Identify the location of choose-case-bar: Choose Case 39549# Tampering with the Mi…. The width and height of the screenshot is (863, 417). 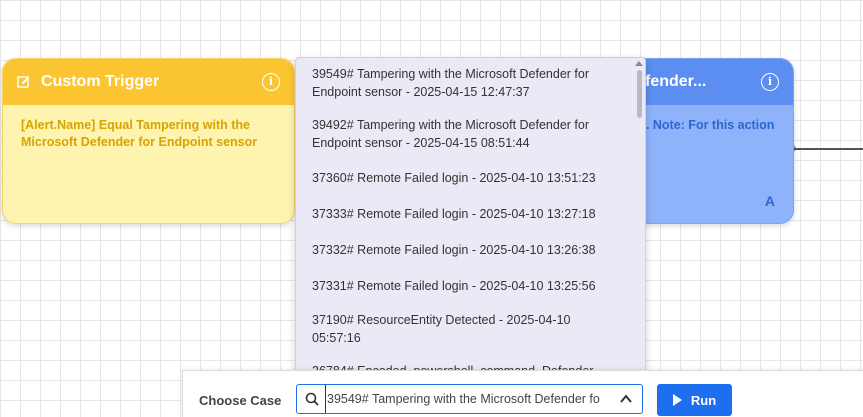
(522, 393).